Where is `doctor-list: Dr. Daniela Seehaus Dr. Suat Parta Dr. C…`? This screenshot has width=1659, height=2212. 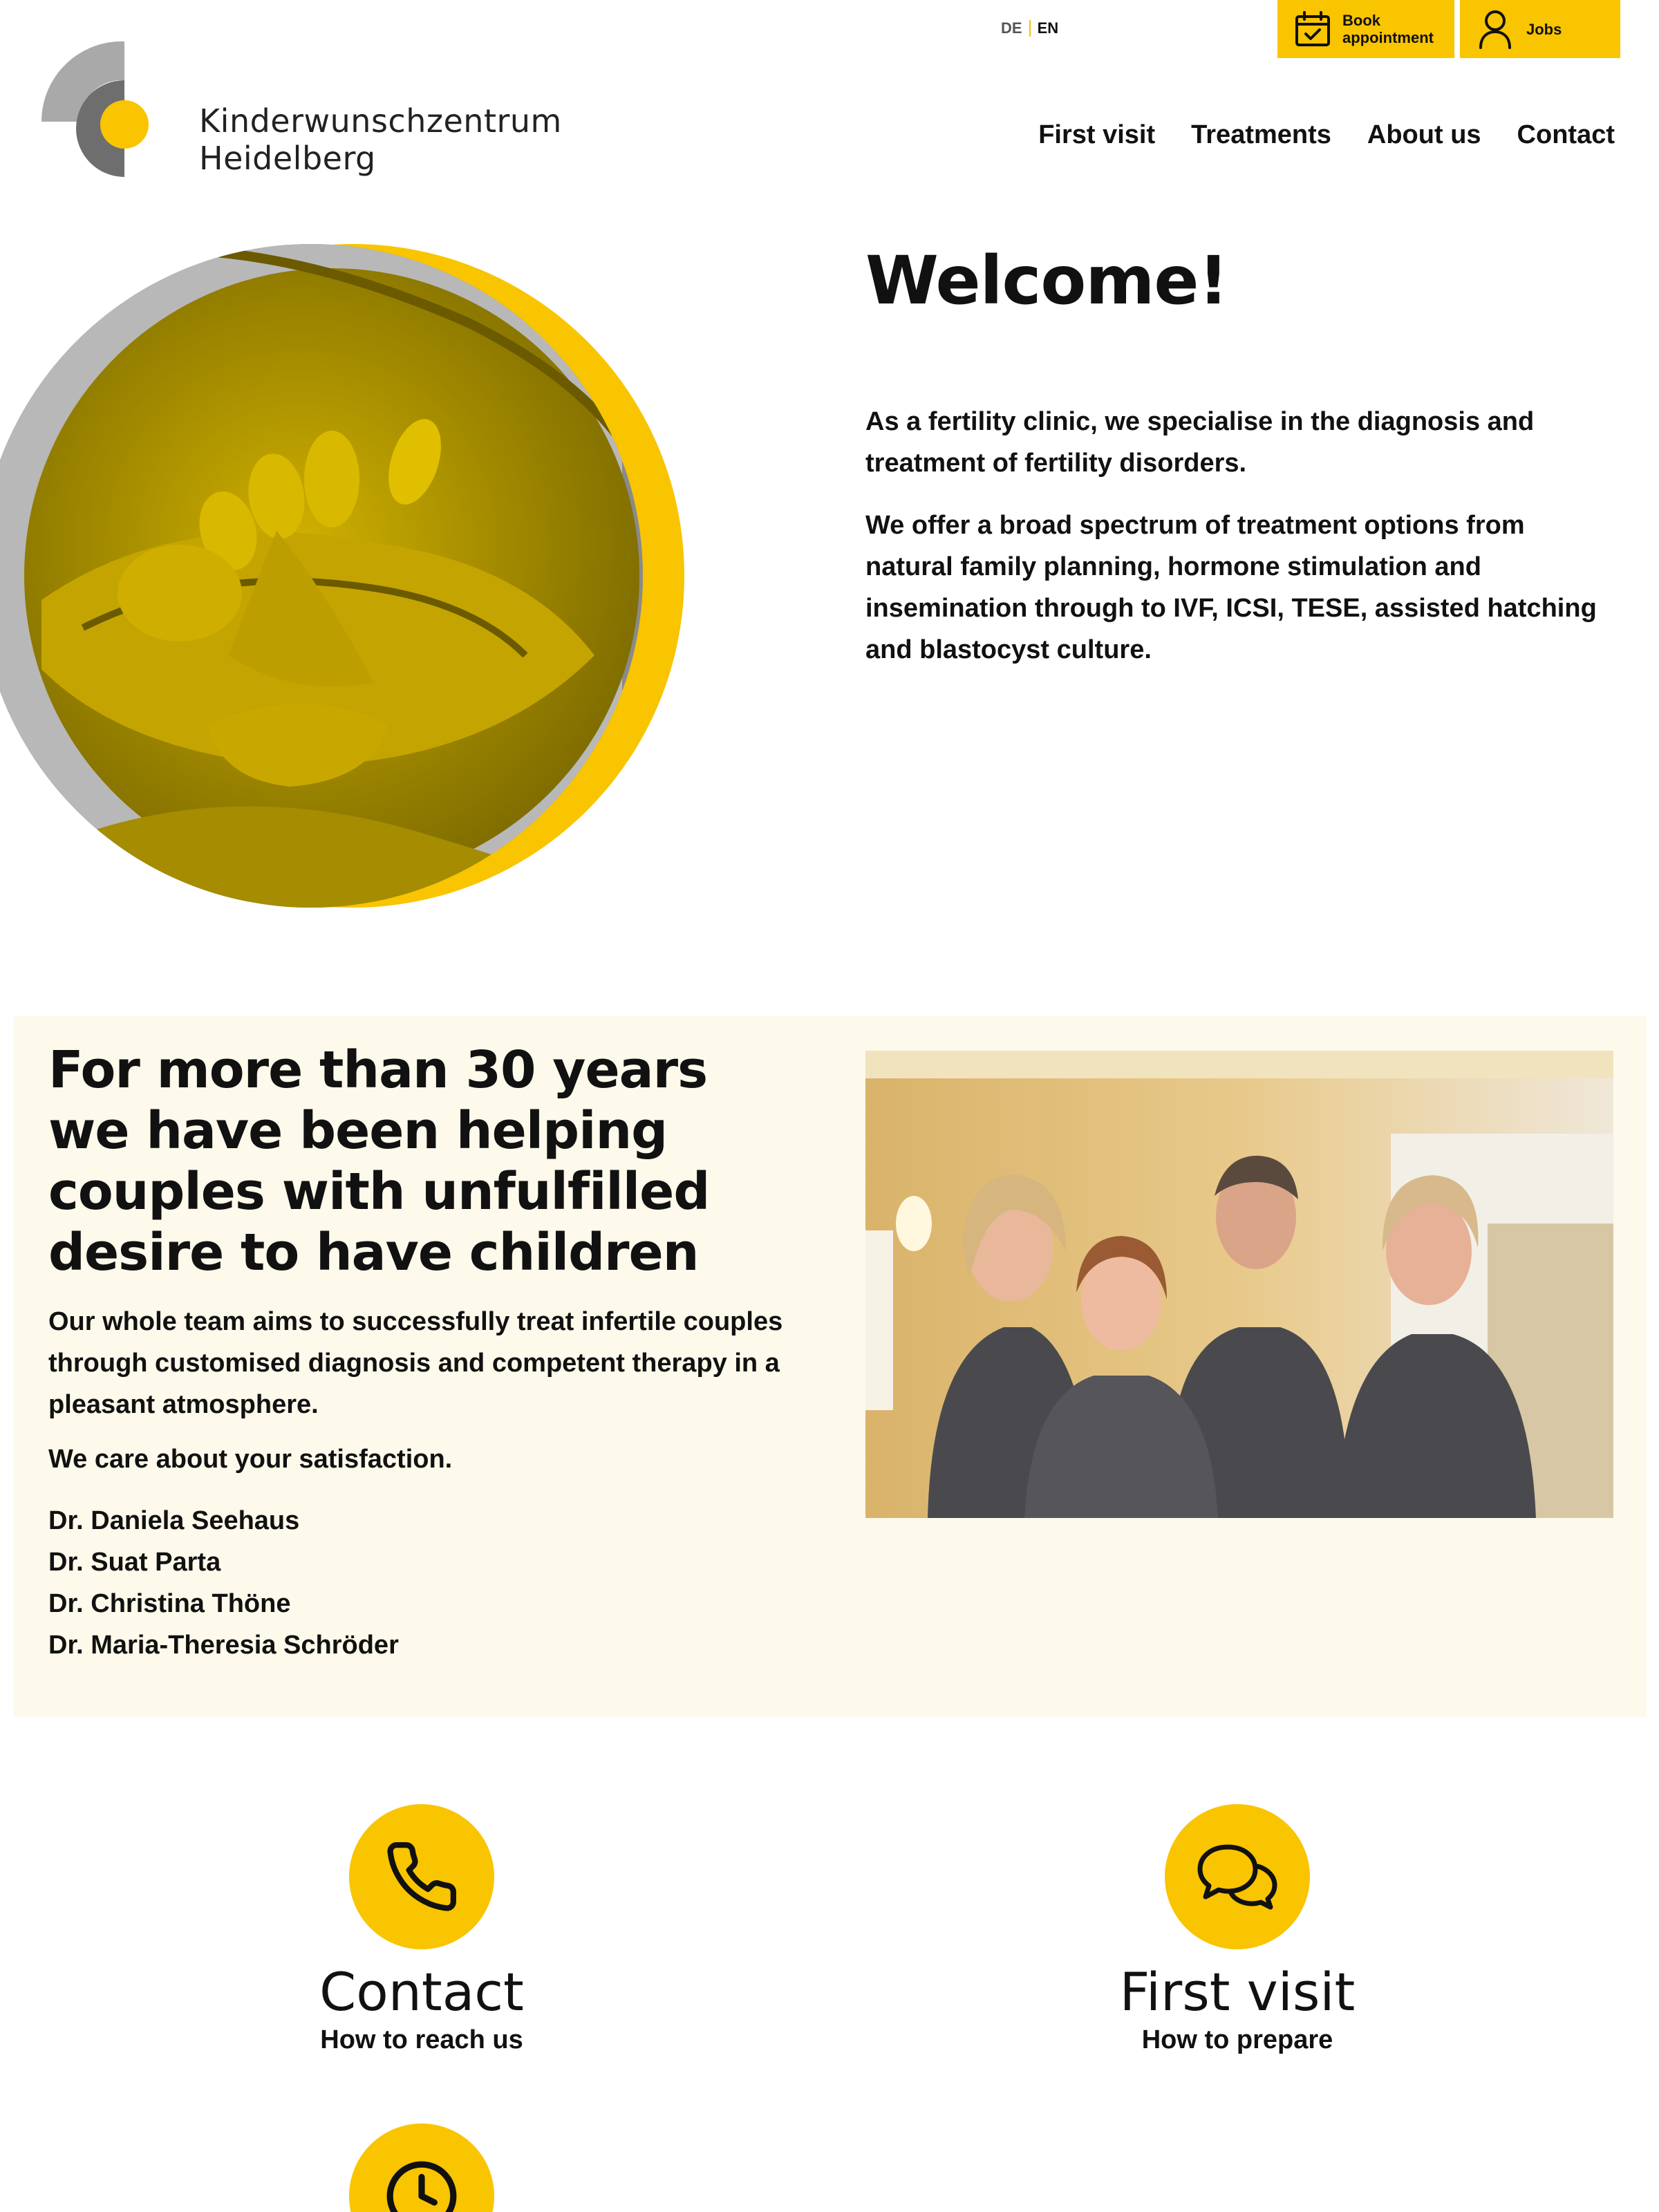
doctor-list: Dr. Daniela Seehaus Dr. Suat Parta Dr. C… is located at coordinates (223, 1583).